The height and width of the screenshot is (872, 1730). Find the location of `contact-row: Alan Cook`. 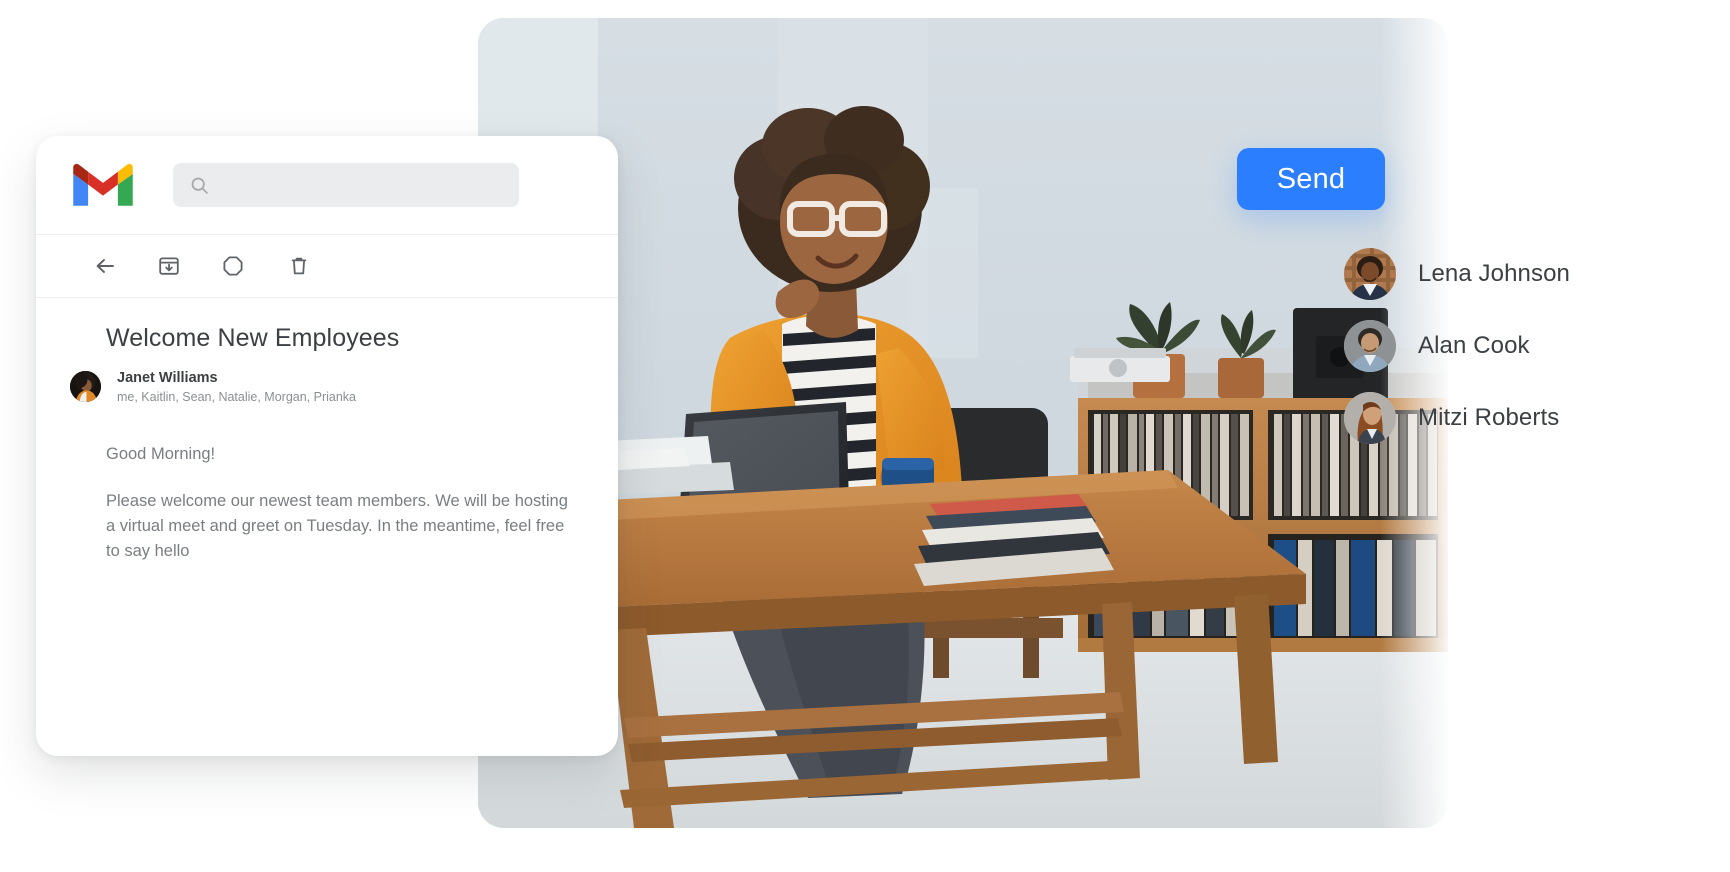

contact-row: Alan Cook is located at coordinates (1534, 346).